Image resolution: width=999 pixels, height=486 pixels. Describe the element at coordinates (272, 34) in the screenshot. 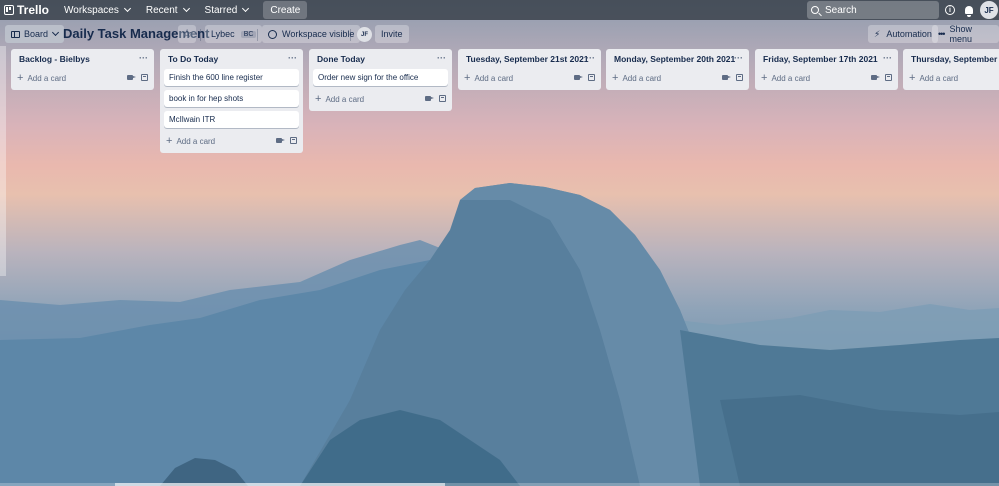

I see `people-icon` at that location.